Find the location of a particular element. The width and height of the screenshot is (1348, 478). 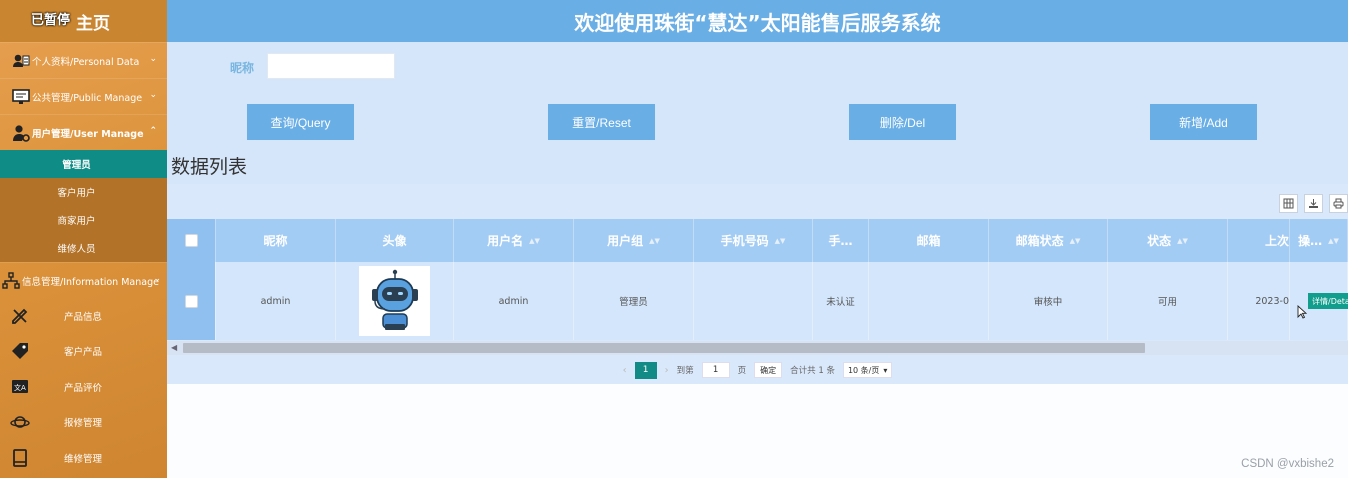

sidebar-item-personal-data: 个人资料/Personal Data ⌄ is located at coordinates (83, 60).